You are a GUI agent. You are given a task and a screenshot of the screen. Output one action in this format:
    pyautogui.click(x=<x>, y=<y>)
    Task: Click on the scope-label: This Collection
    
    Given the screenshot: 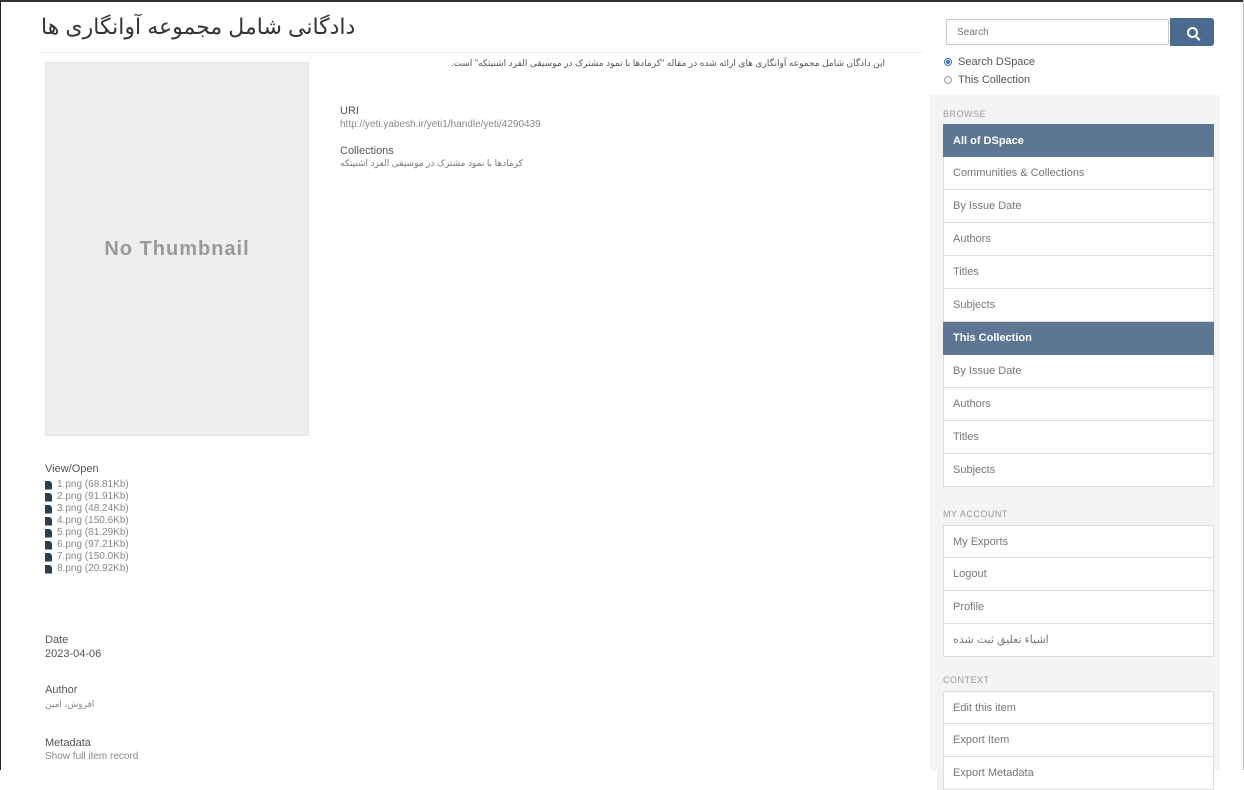 What is the action you would take?
    pyautogui.click(x=994, y=80)
    